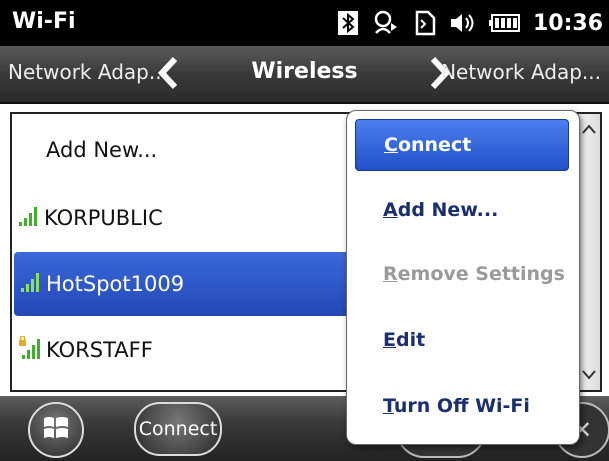  I want to click on list-item-korstaff: KORSTAFF, so click(182, 350).